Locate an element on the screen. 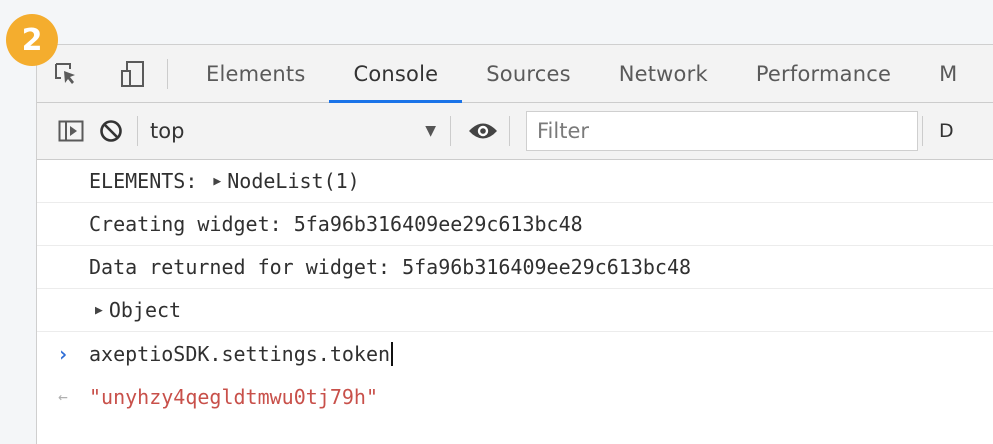  console-result: ← "unyhzy4qegldtmwu0tj79h" is located at coordinates (515, 396).